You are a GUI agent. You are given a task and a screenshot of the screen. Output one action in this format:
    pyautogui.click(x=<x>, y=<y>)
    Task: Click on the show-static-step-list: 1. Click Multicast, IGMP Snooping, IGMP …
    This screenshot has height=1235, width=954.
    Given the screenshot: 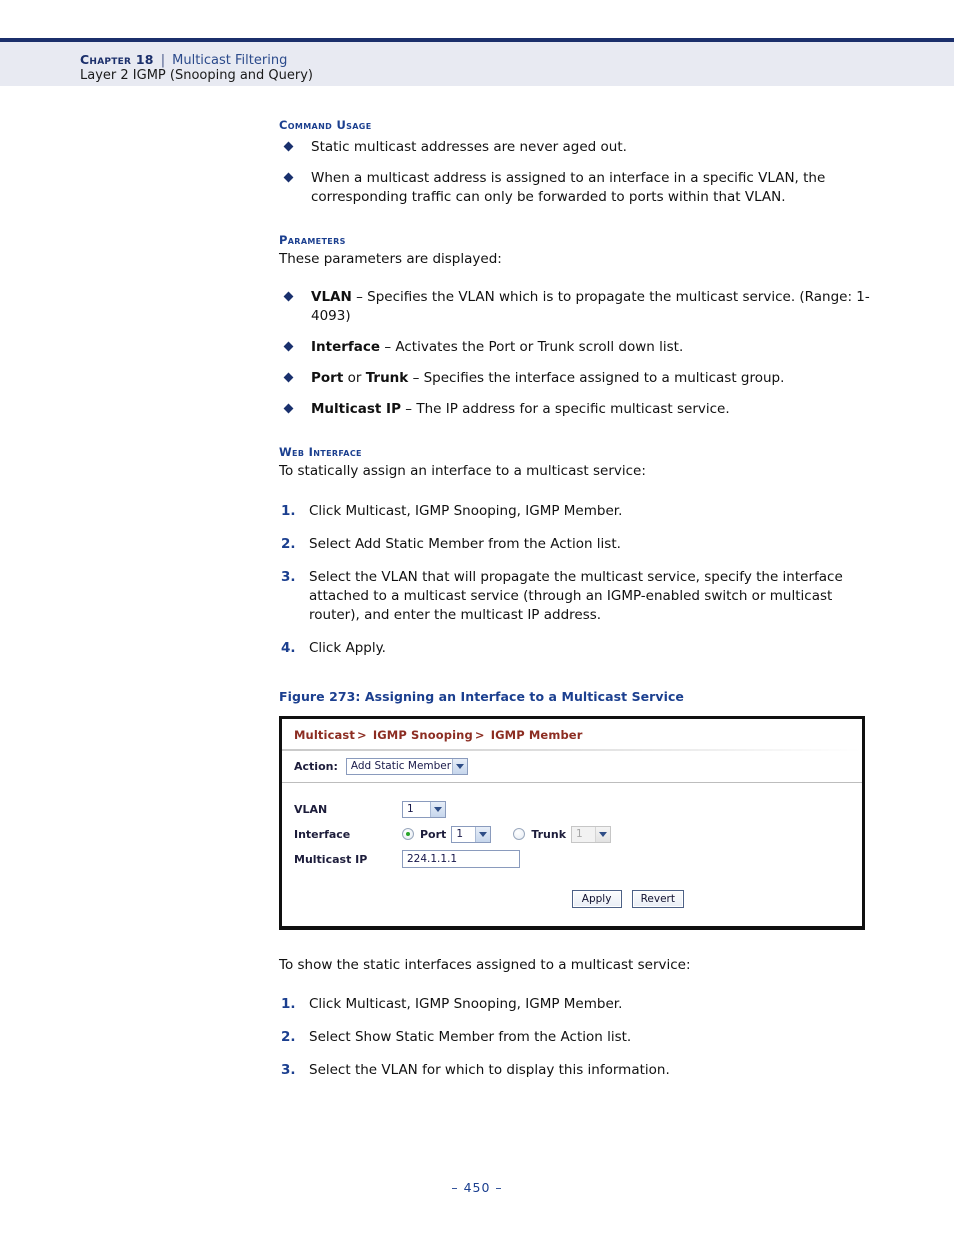 What is the action you would take?
    pyautogui.click(x=579, y=1037)
    